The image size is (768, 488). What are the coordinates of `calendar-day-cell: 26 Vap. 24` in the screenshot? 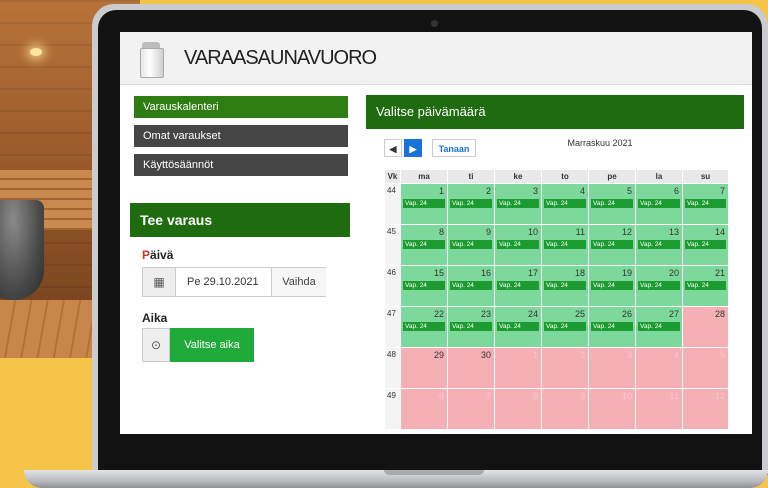 It's located at (612, 327).